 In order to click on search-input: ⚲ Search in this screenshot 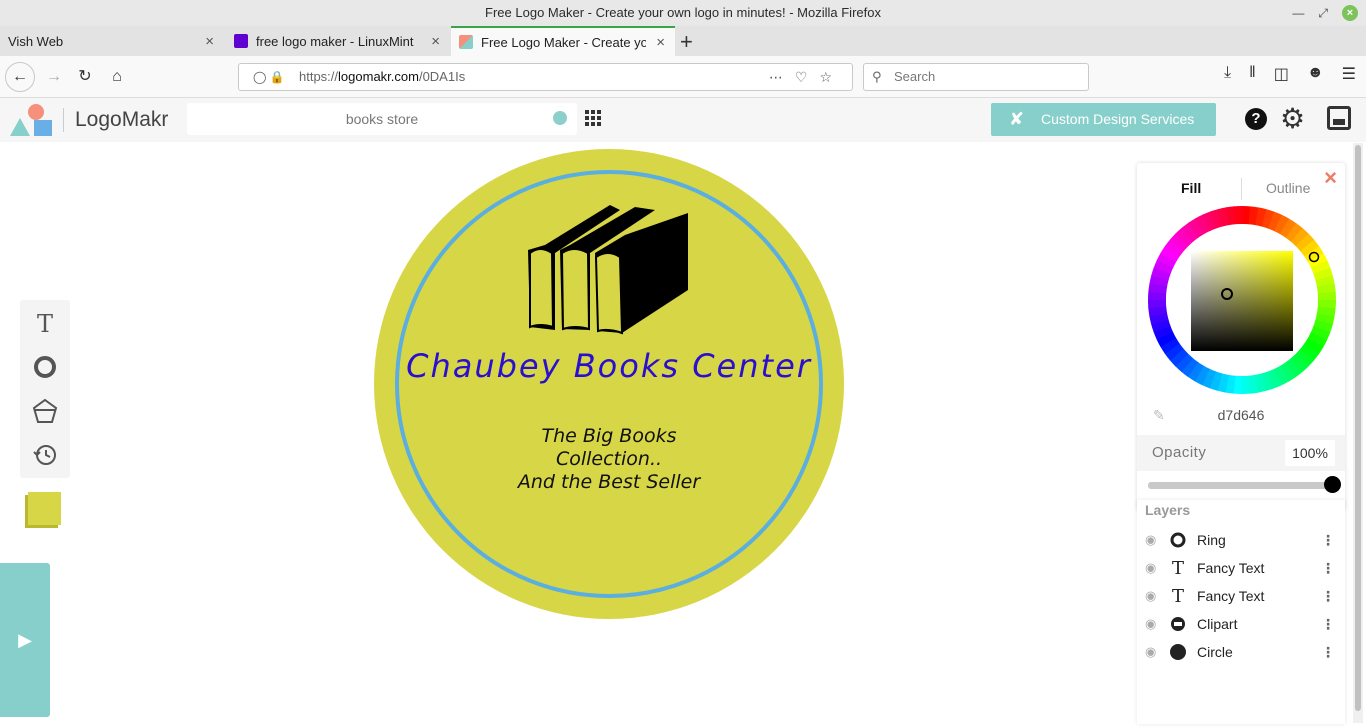, I will do `click(976, 77)`.